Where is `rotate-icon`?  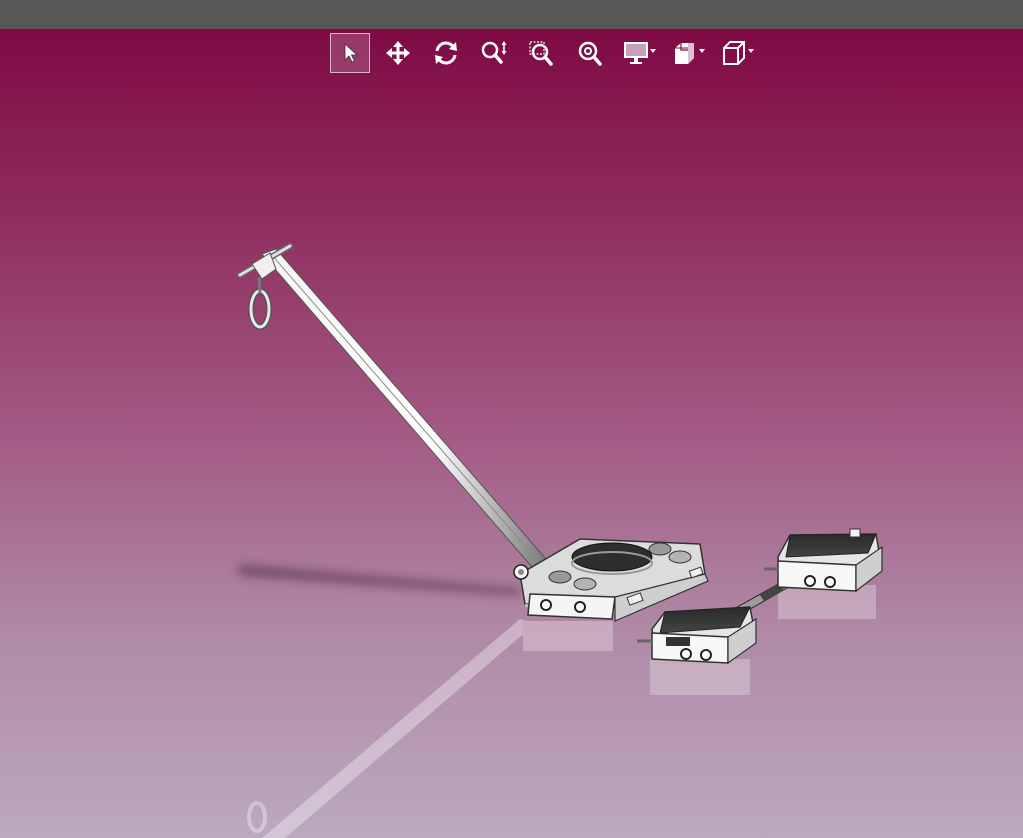 rotate-icon is located at coordinates (446, 53).